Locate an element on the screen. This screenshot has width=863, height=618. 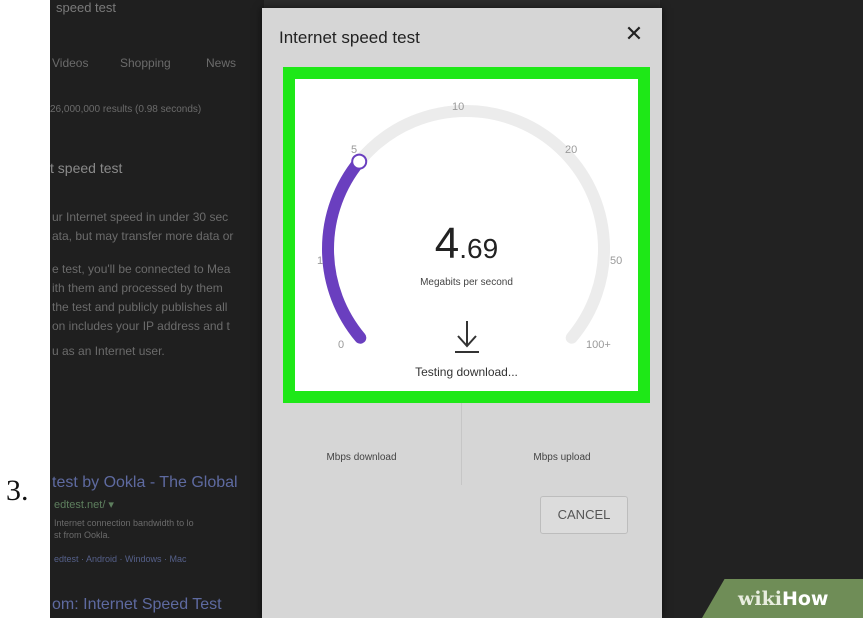
wikihow-watermark: wikiHow is located at coordinates (782, 598).